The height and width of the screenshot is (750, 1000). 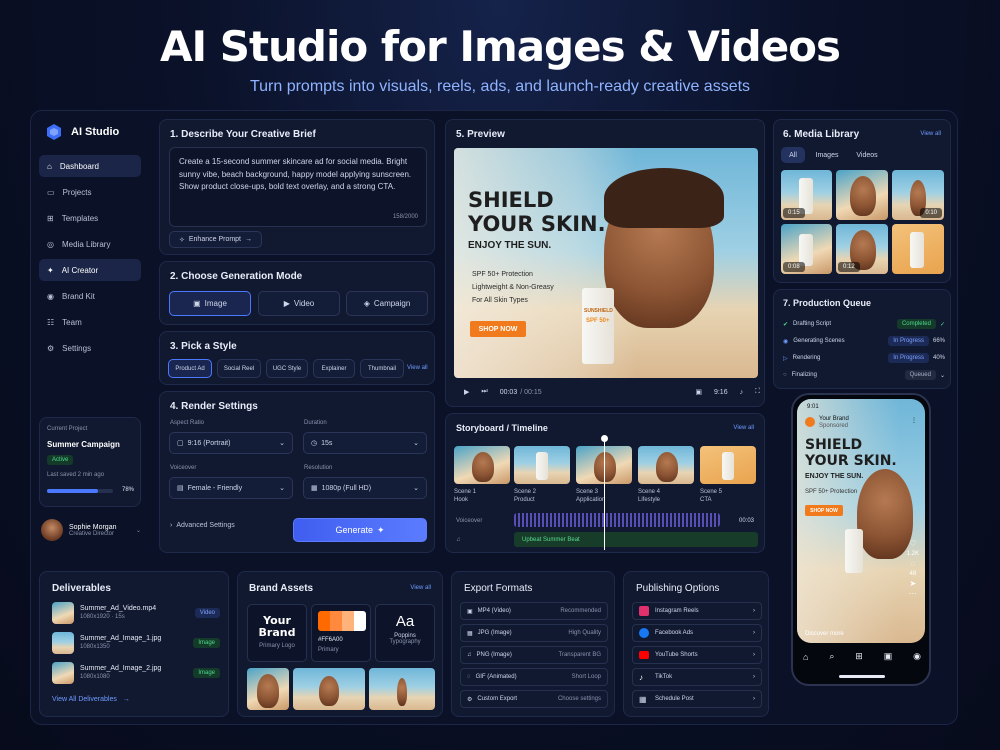 What do you see at coordinates (210, 303) in the screenshot?
I see `mode-image-button: ▣ Image` at bounding box center [210, 303].